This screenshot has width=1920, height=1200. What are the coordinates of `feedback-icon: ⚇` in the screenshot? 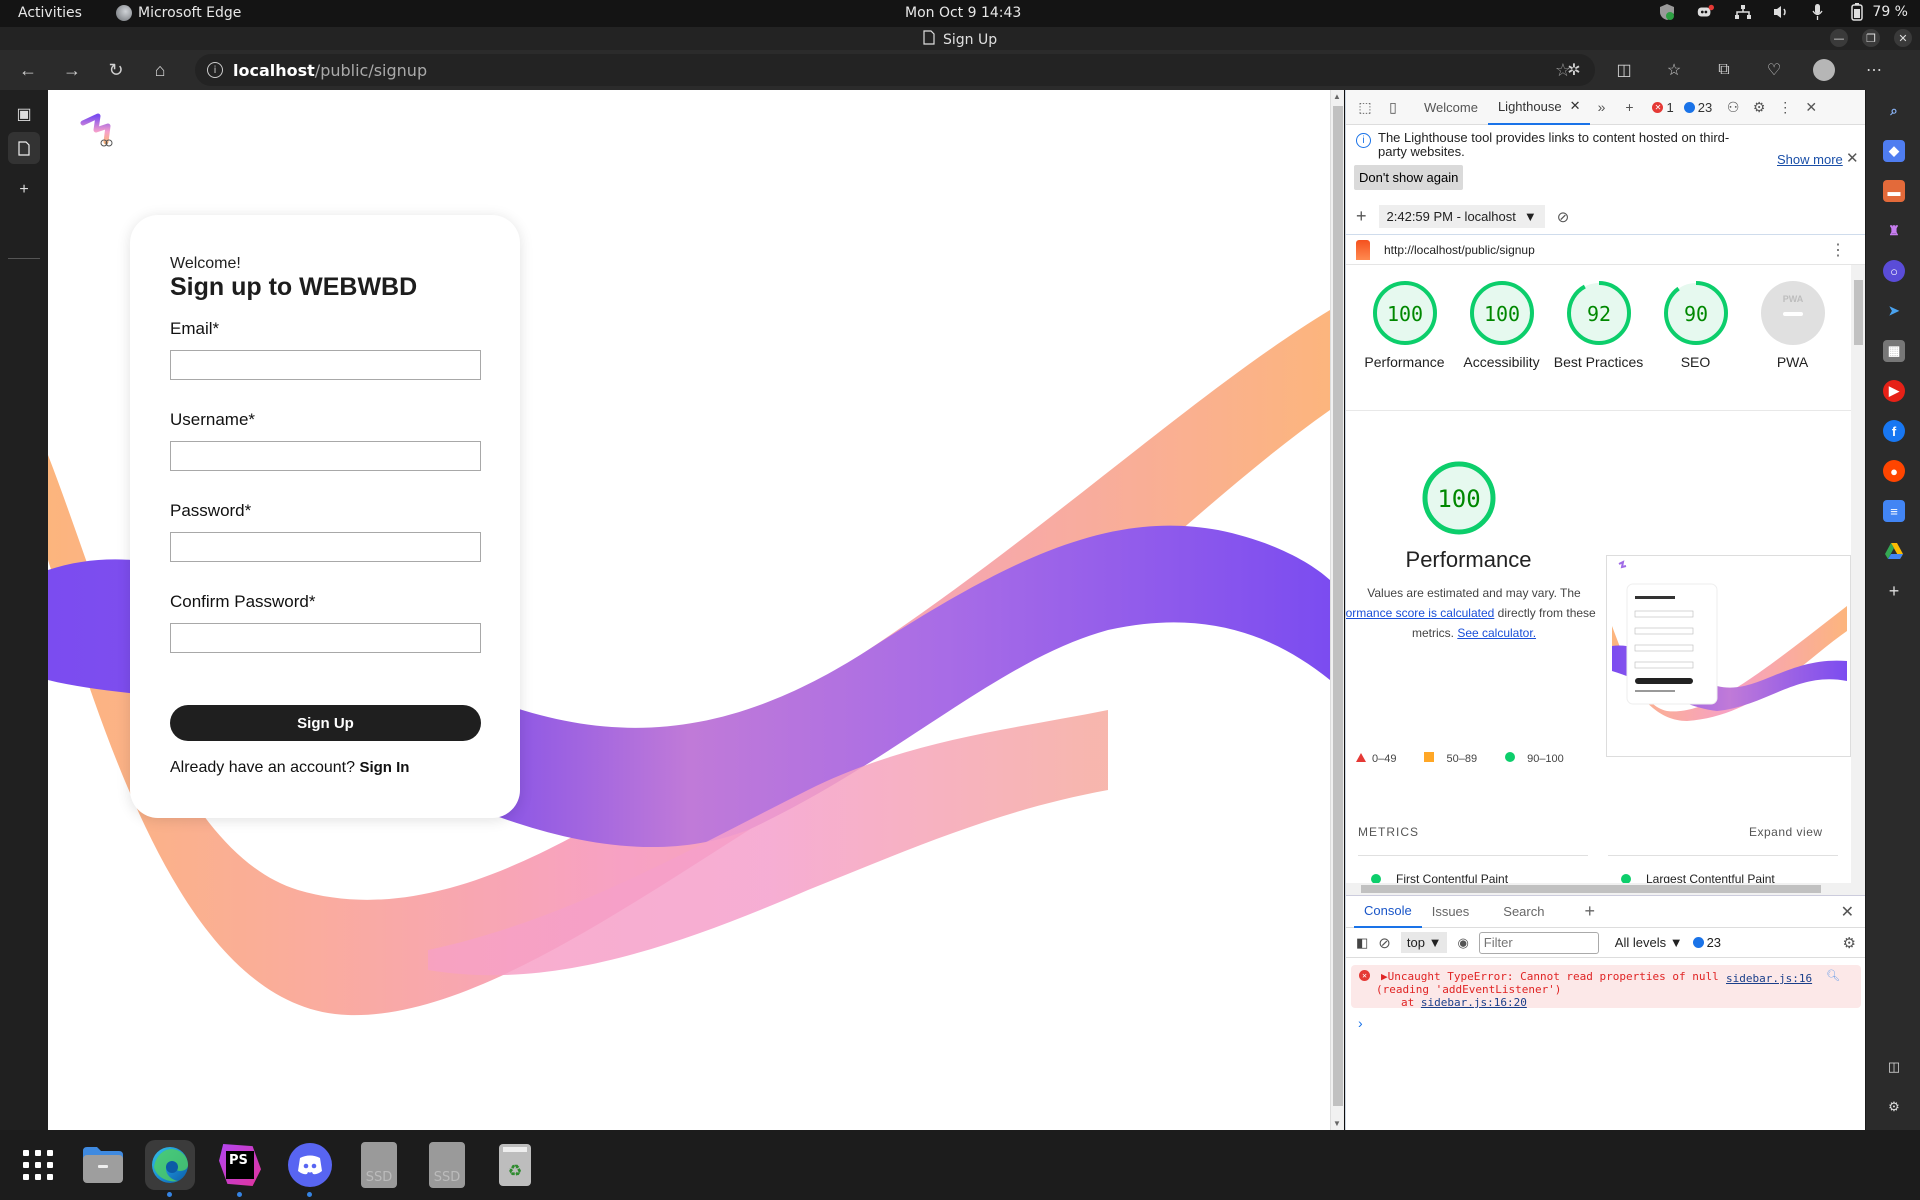 It's located at (1733, 107).